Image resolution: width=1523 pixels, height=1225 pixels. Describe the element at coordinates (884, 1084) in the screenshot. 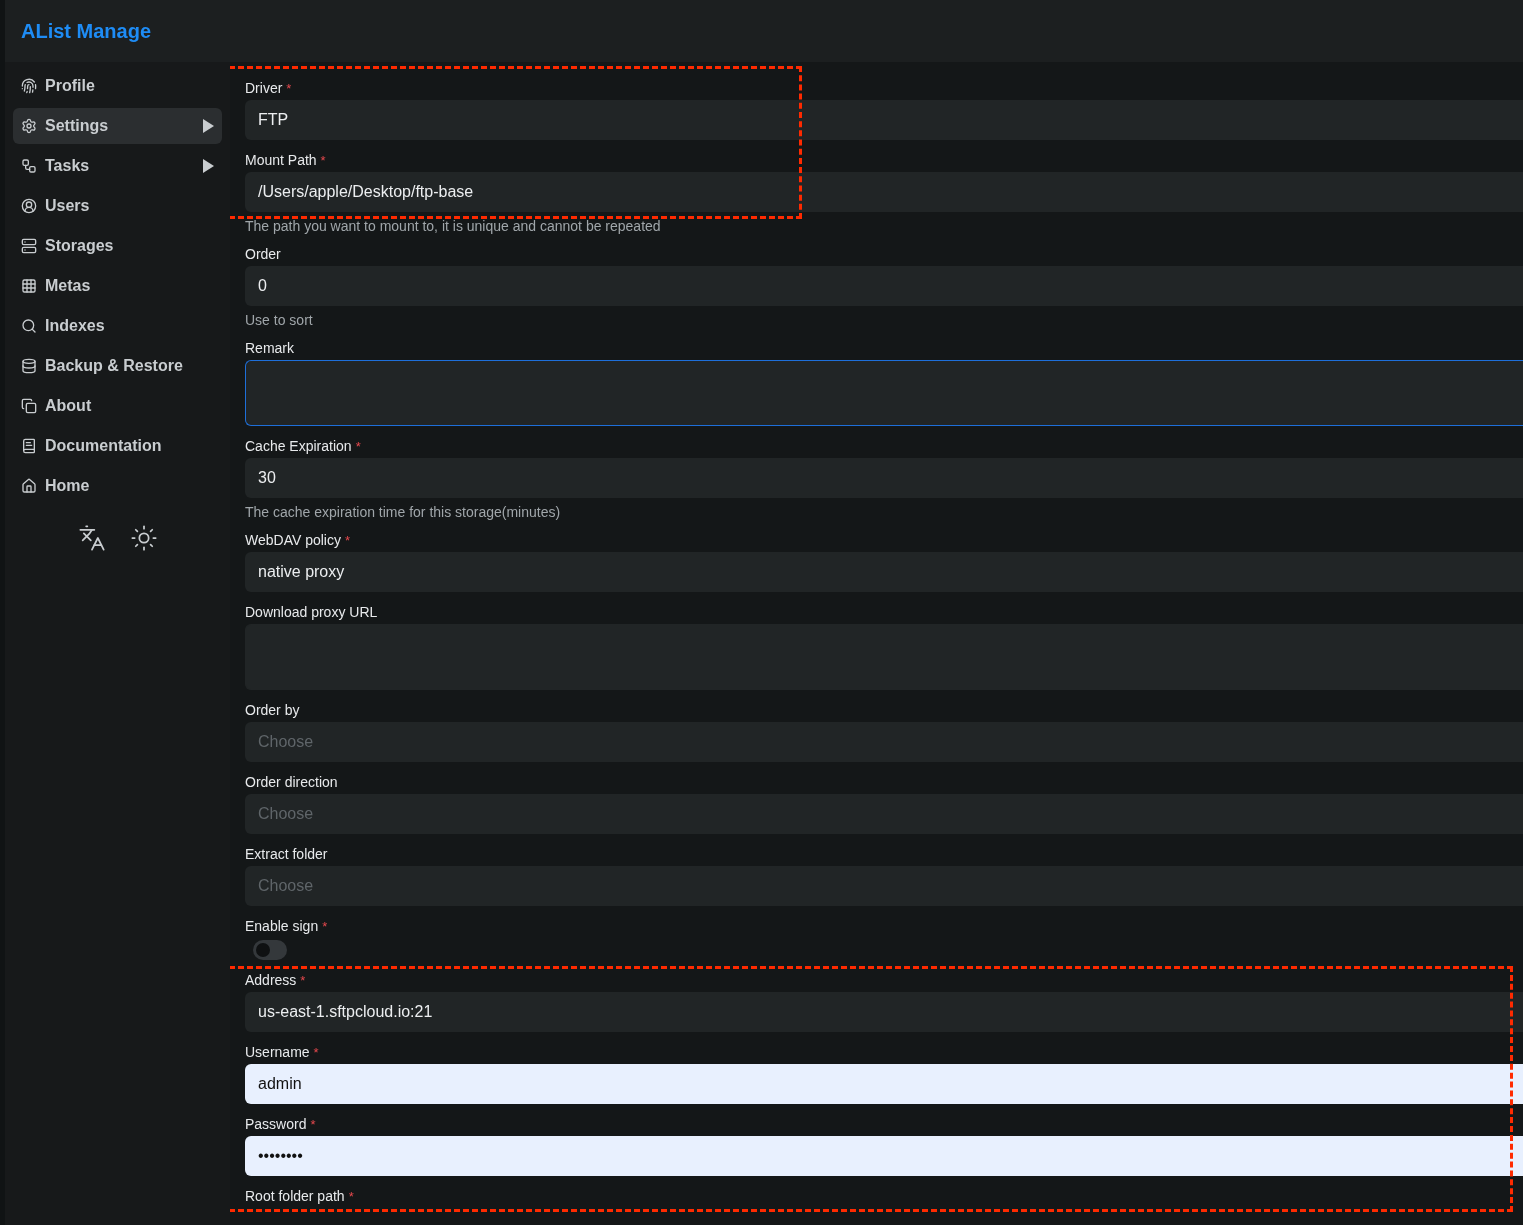

I see `input-field: admin` at that location.